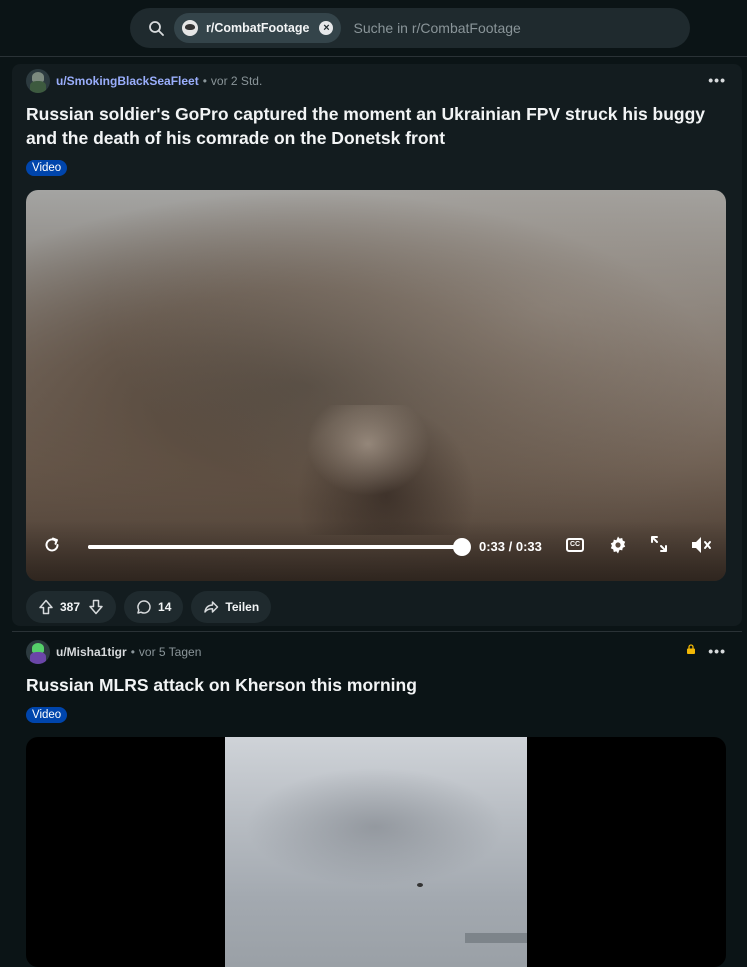  What do you see at coordinates (144, 607) in the screenshot?
I see `comment-icon` at bounding box center [144, 607].